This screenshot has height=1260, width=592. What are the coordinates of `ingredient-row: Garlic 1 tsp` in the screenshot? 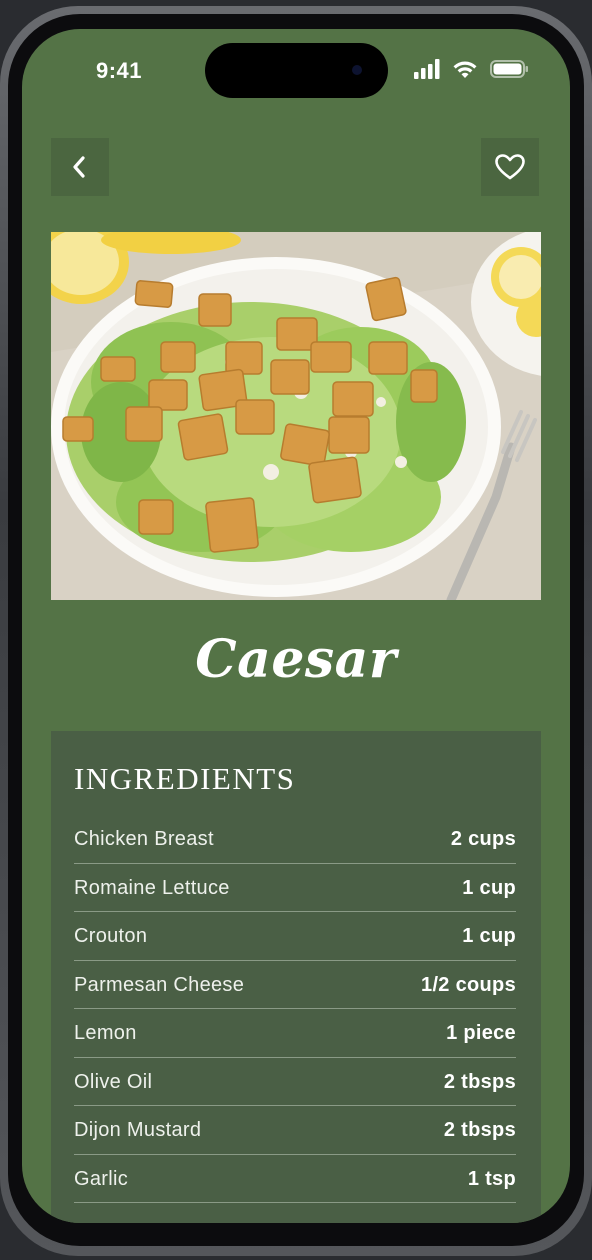 It's located at (295, 1179).